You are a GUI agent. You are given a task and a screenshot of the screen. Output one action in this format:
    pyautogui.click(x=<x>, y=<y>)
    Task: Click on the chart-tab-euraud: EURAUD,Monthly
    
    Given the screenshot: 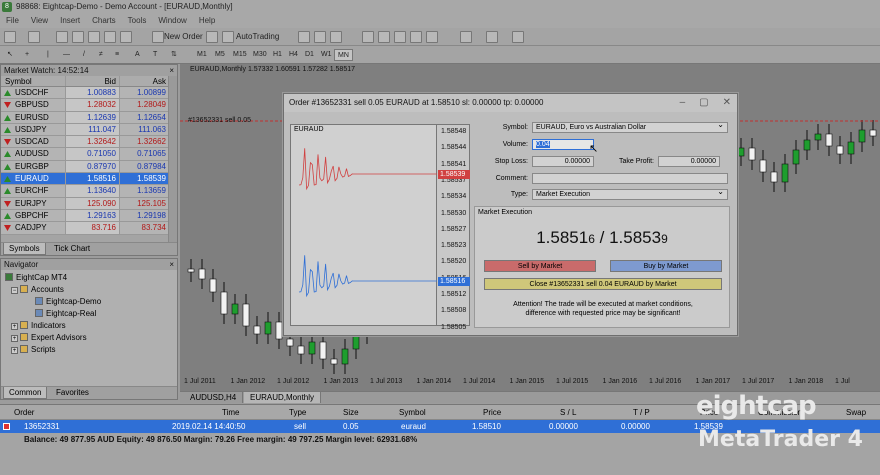 What is the action you would take?
    pyautogui.click(x=283, y=397)
    